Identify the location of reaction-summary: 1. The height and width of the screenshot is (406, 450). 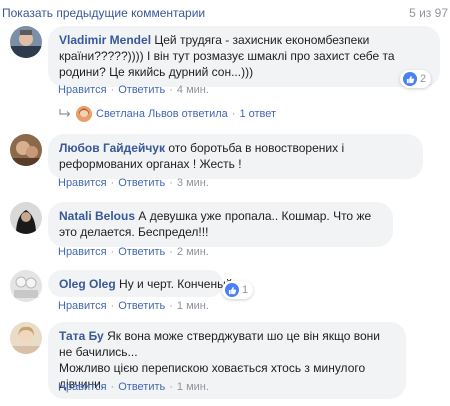
(238, 290).